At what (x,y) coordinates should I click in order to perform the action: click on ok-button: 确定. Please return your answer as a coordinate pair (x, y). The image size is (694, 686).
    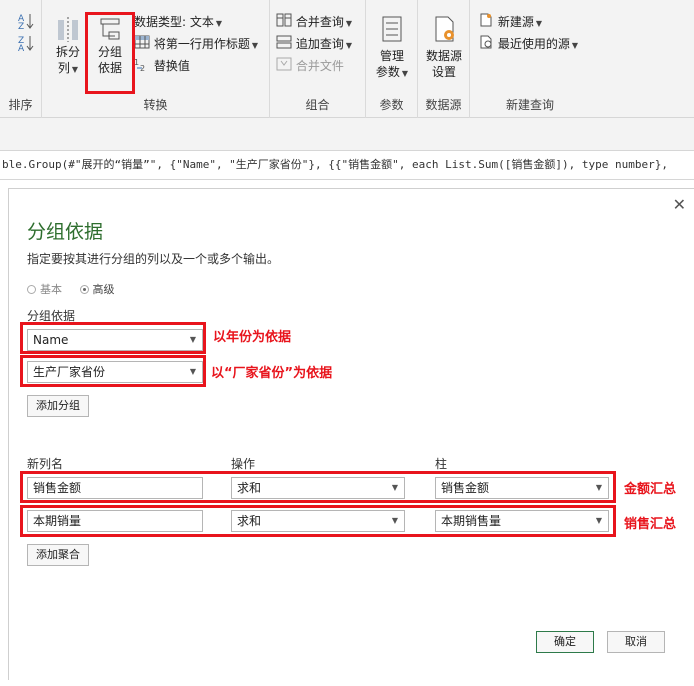
    Looking at the image, I should click on (565, 642).